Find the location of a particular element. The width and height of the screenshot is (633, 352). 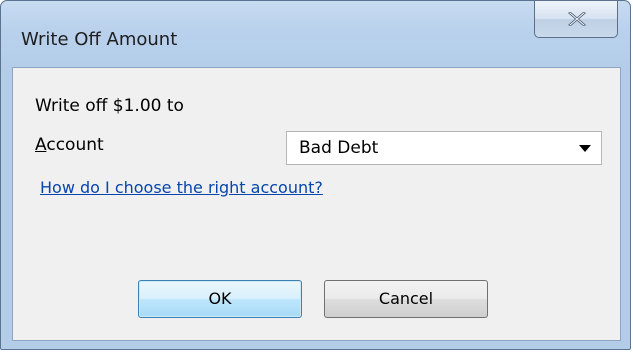

write-off-amount-text: Write off $1.00 to is located at coordinates (109, 106).